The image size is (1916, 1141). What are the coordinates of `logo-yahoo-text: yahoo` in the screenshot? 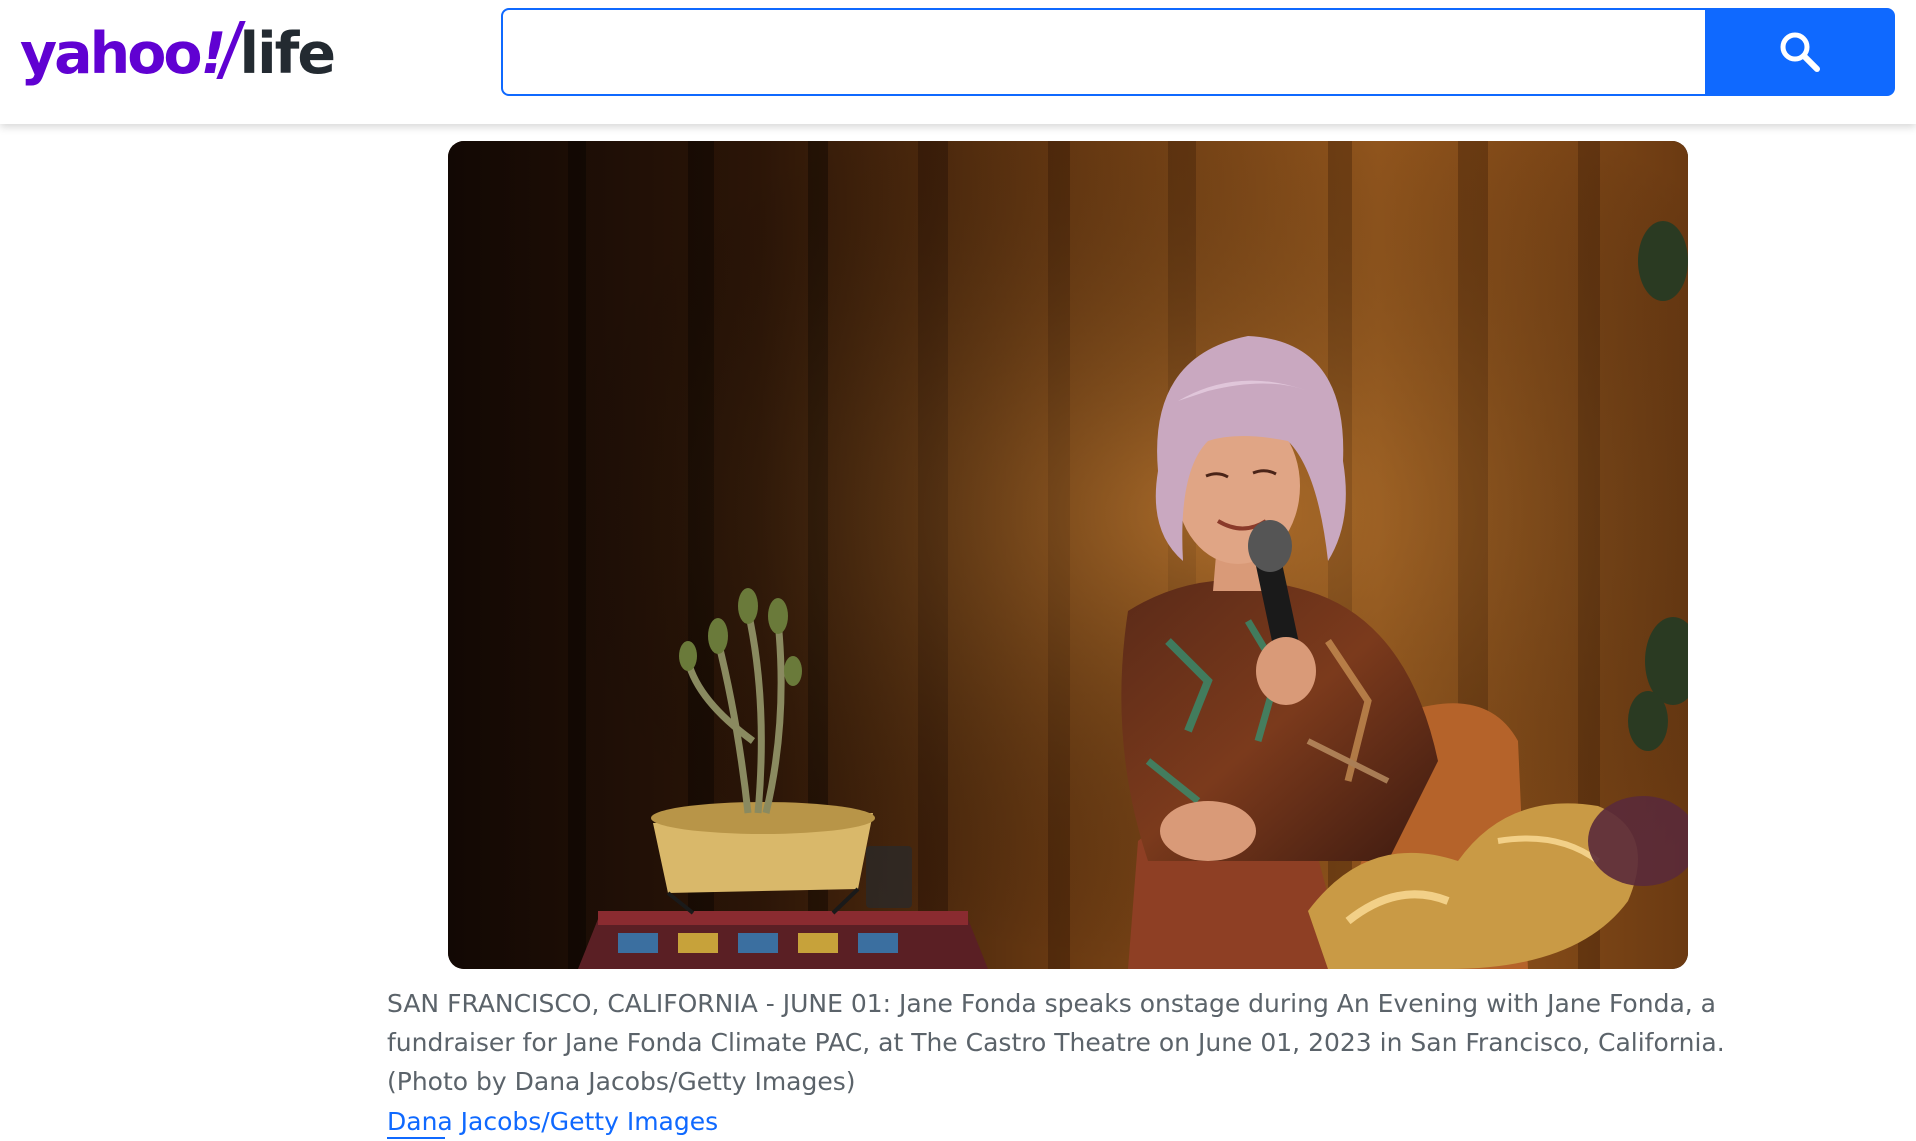 It's located at (111, 54).